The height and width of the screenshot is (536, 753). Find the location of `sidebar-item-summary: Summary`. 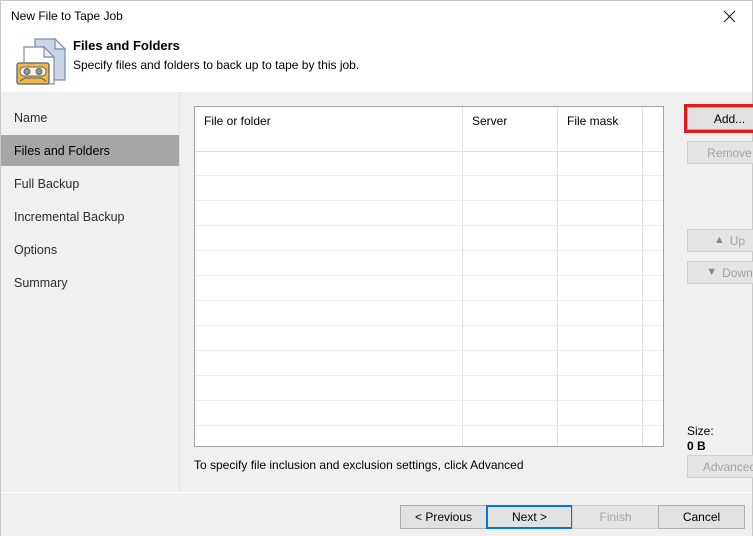

sidebar-item-summary: Summary is located at coordinates (90, 282).